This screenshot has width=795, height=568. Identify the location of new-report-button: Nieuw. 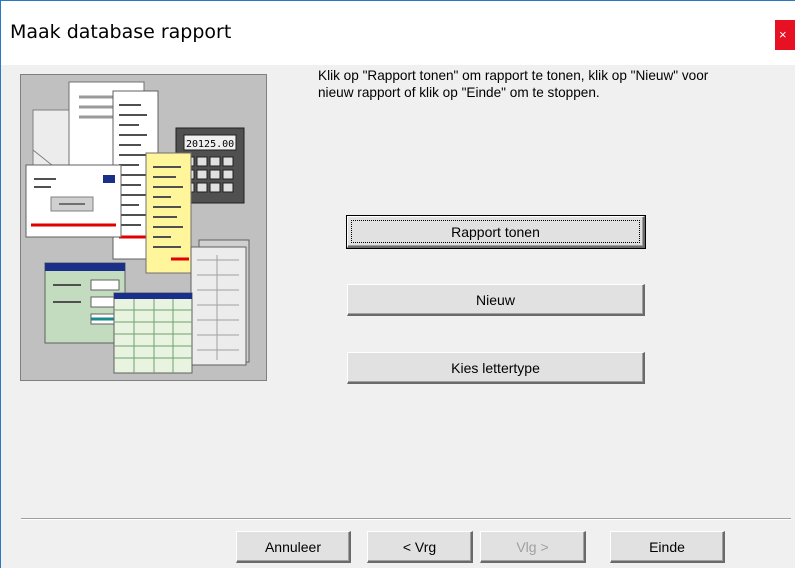
(496, 300).